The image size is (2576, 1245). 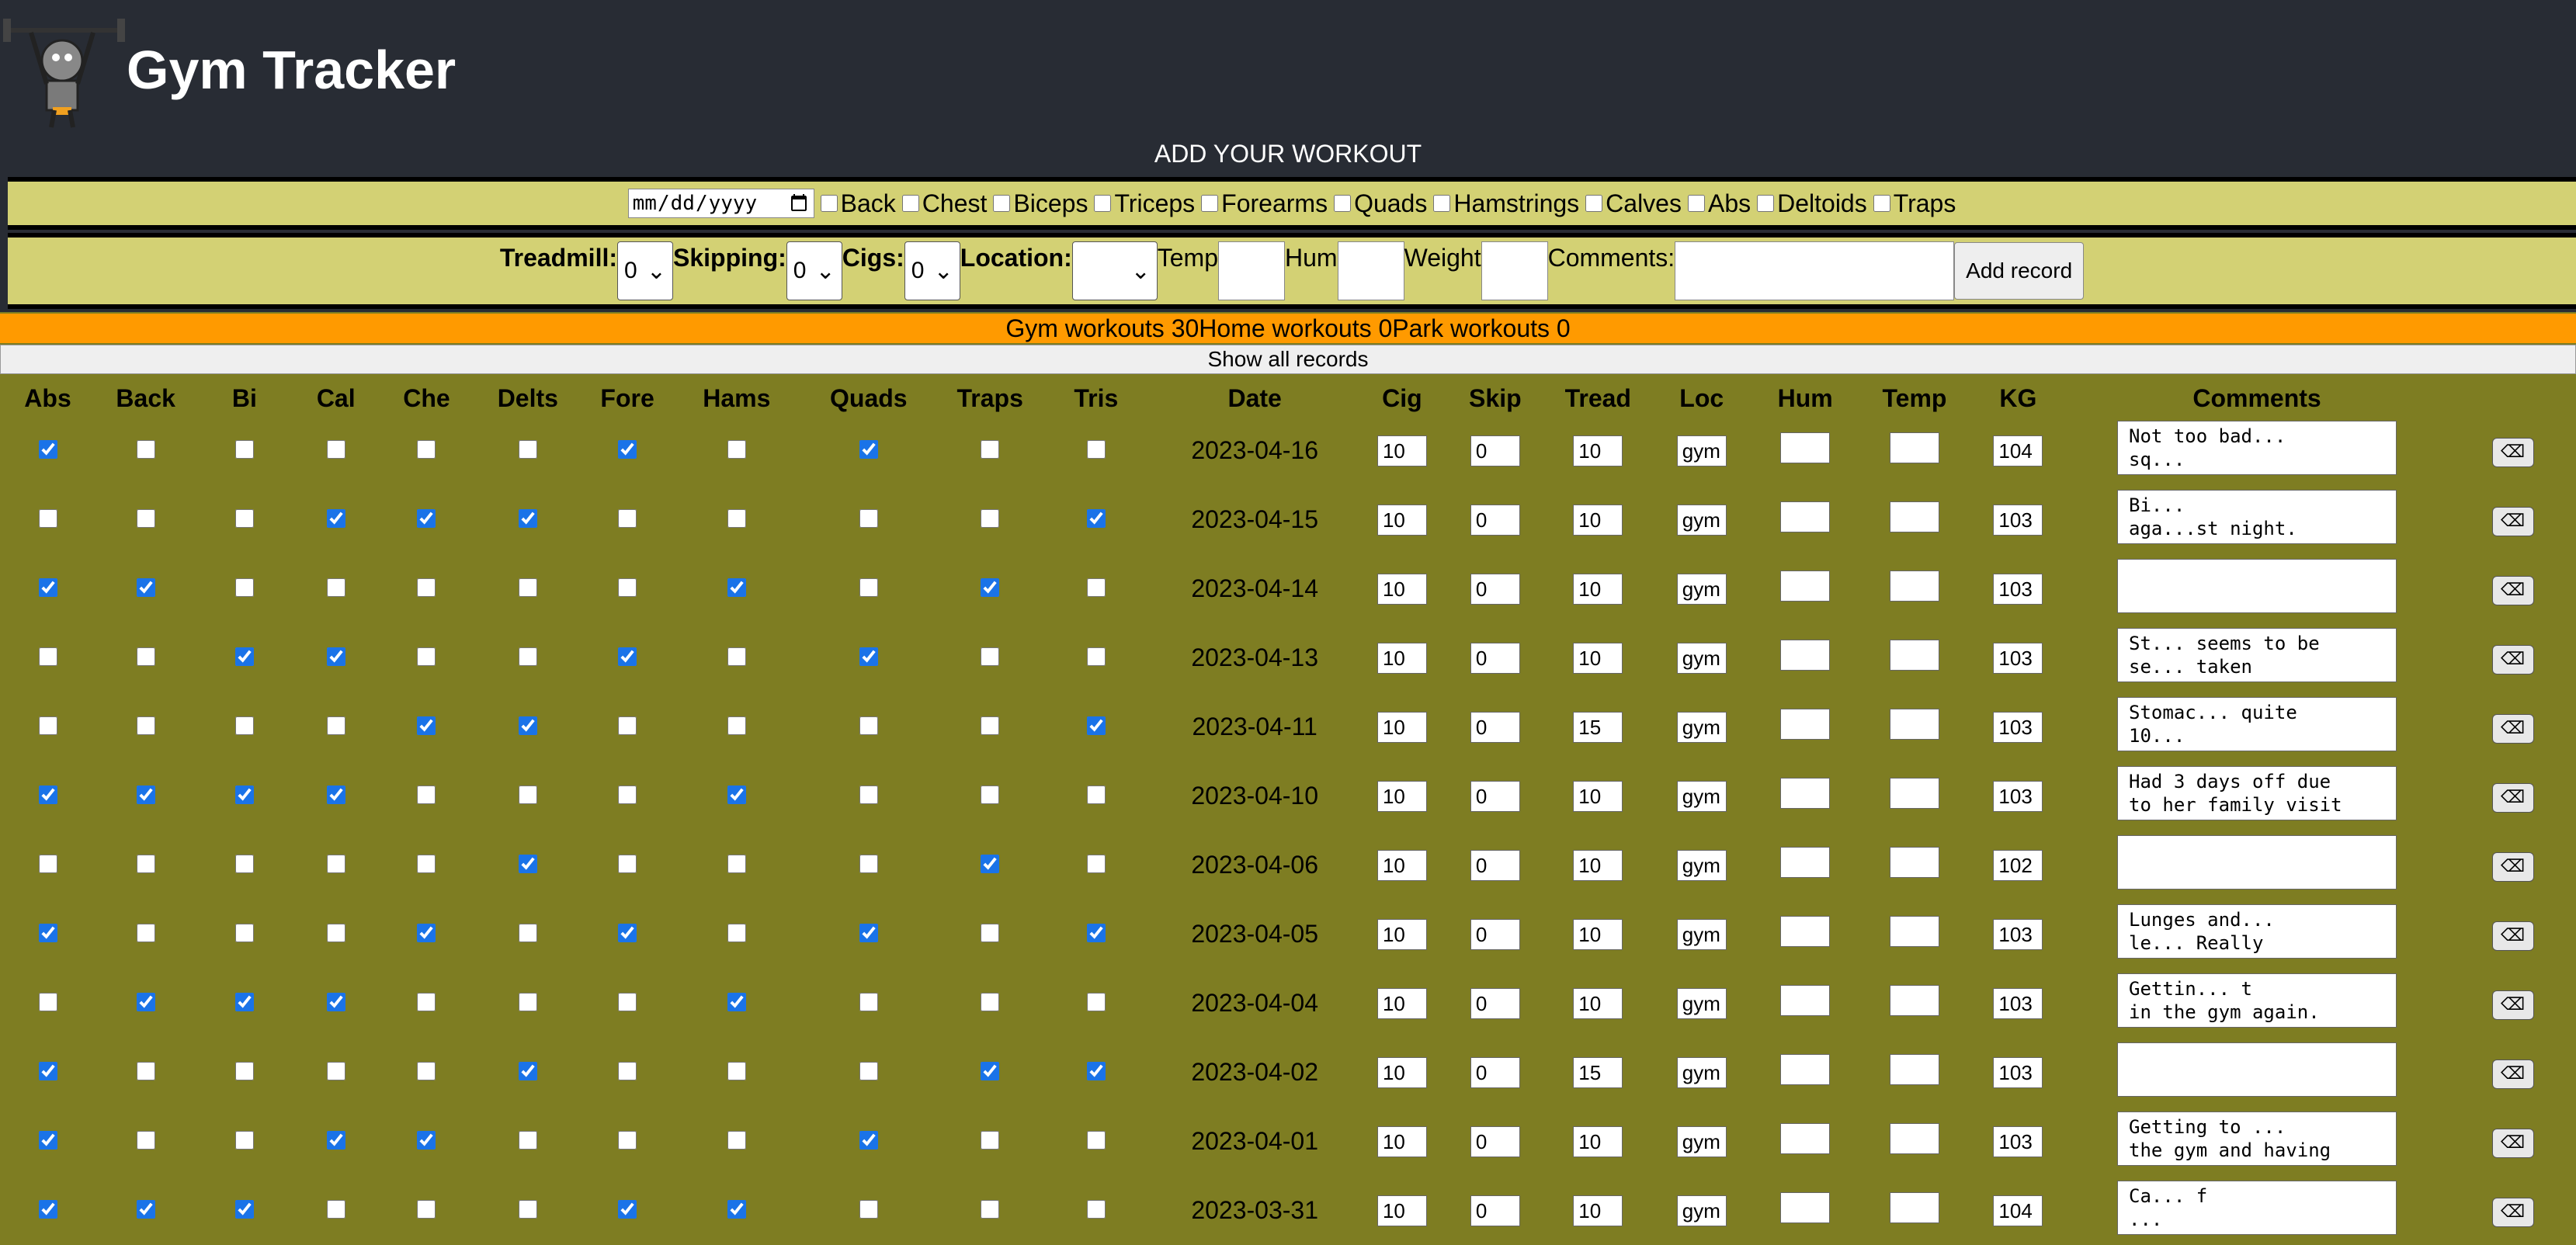 What do you see at coordinates (1495, 934) in the screenshot?
I see `skip-input: 0` at bounding box center [1495, 934].